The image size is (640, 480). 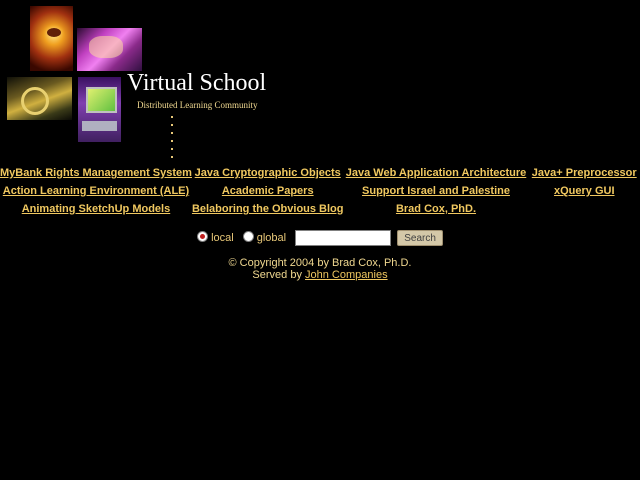 What do you see at coordinates (197, 83) in the screenshot?
I see `site-title: Virtual School` at bounding box center [197, 83].